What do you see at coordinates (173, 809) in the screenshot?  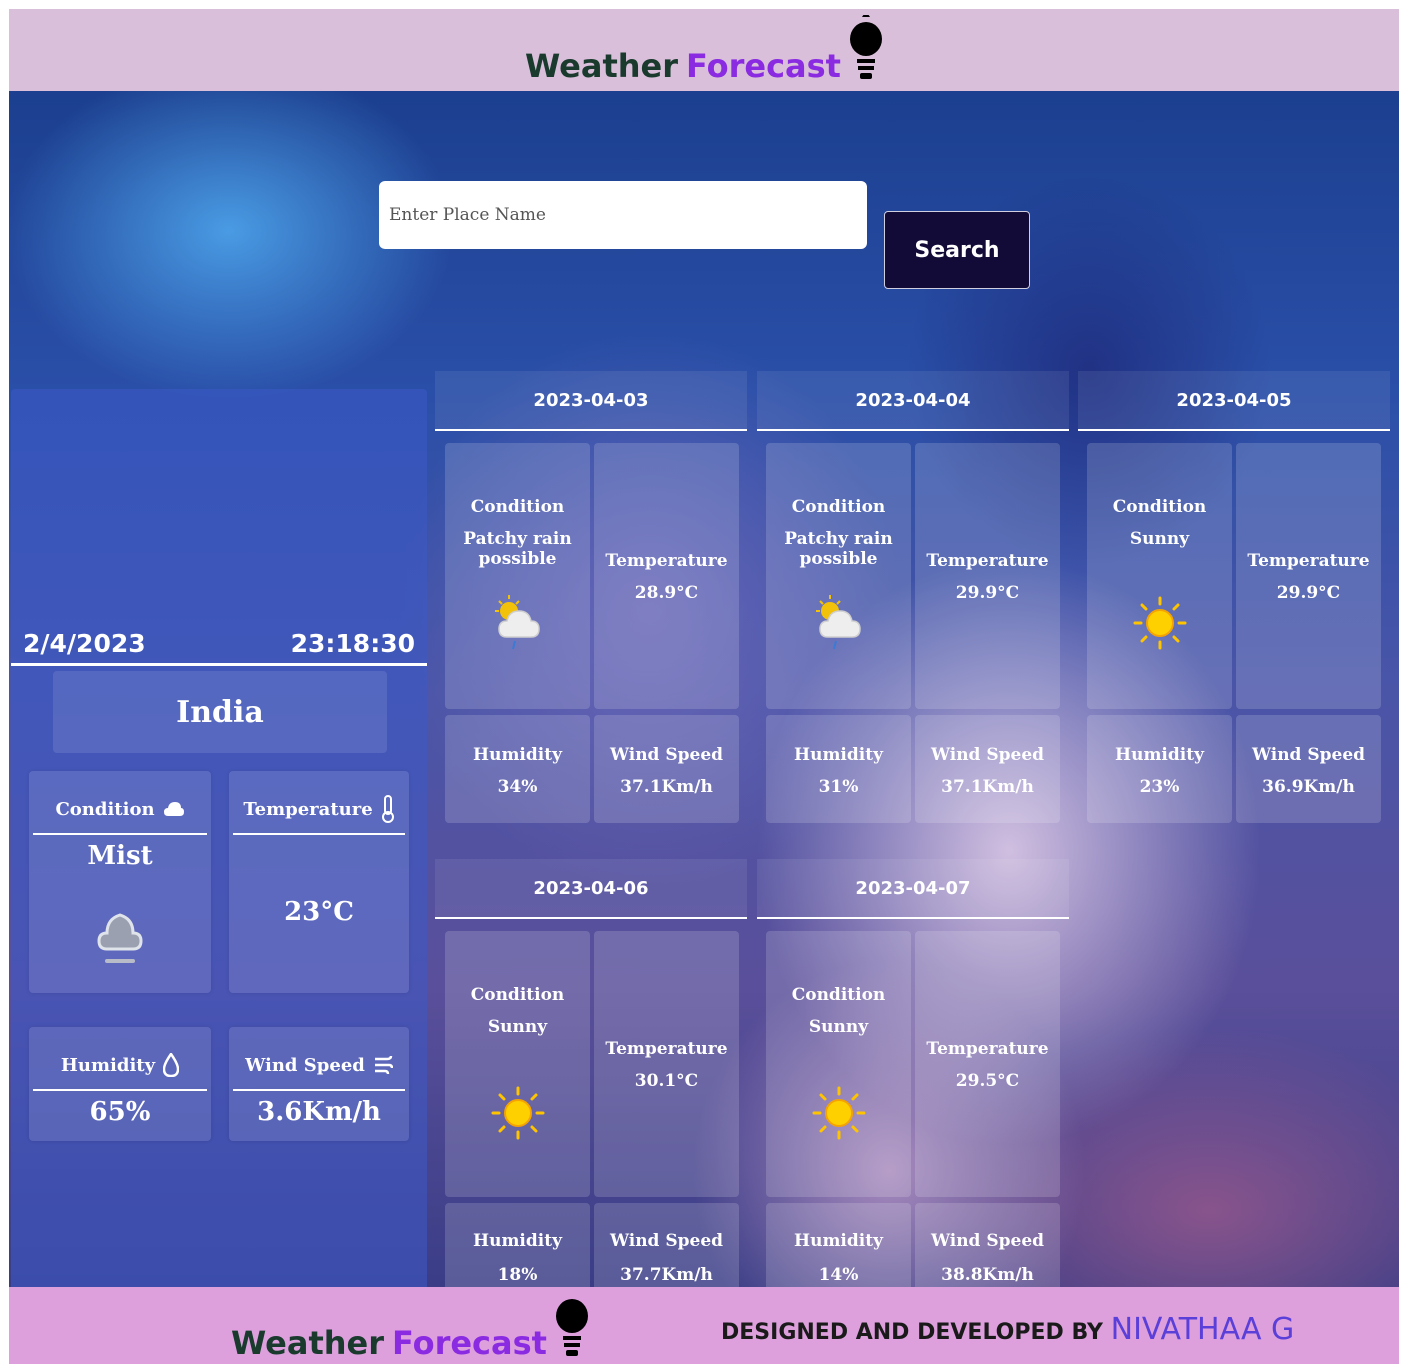 I see `cloud-icon` at bounding box center [173, 809].